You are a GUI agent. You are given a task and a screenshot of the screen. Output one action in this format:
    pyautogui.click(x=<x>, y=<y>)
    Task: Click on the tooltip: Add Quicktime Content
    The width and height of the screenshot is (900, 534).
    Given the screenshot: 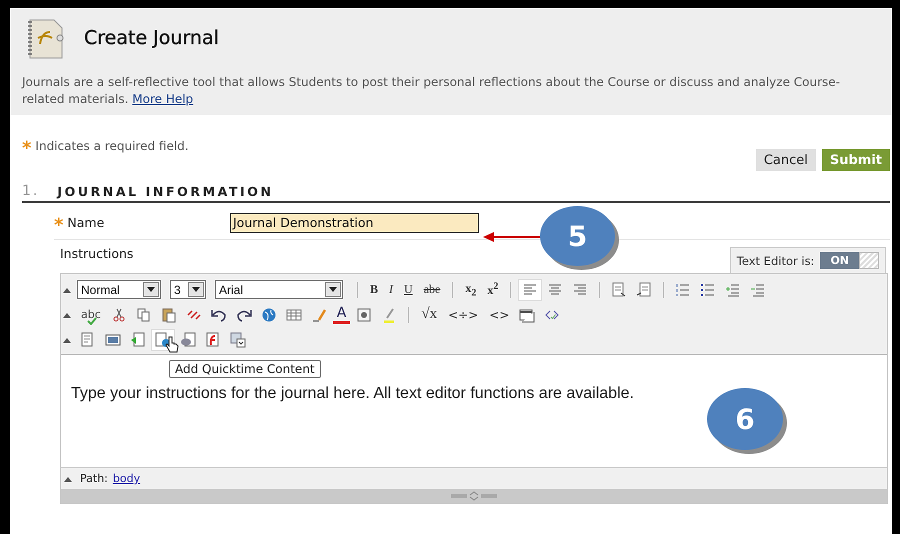 What is the action you would take?
    pyautogui.click(x=245, y=369)
    